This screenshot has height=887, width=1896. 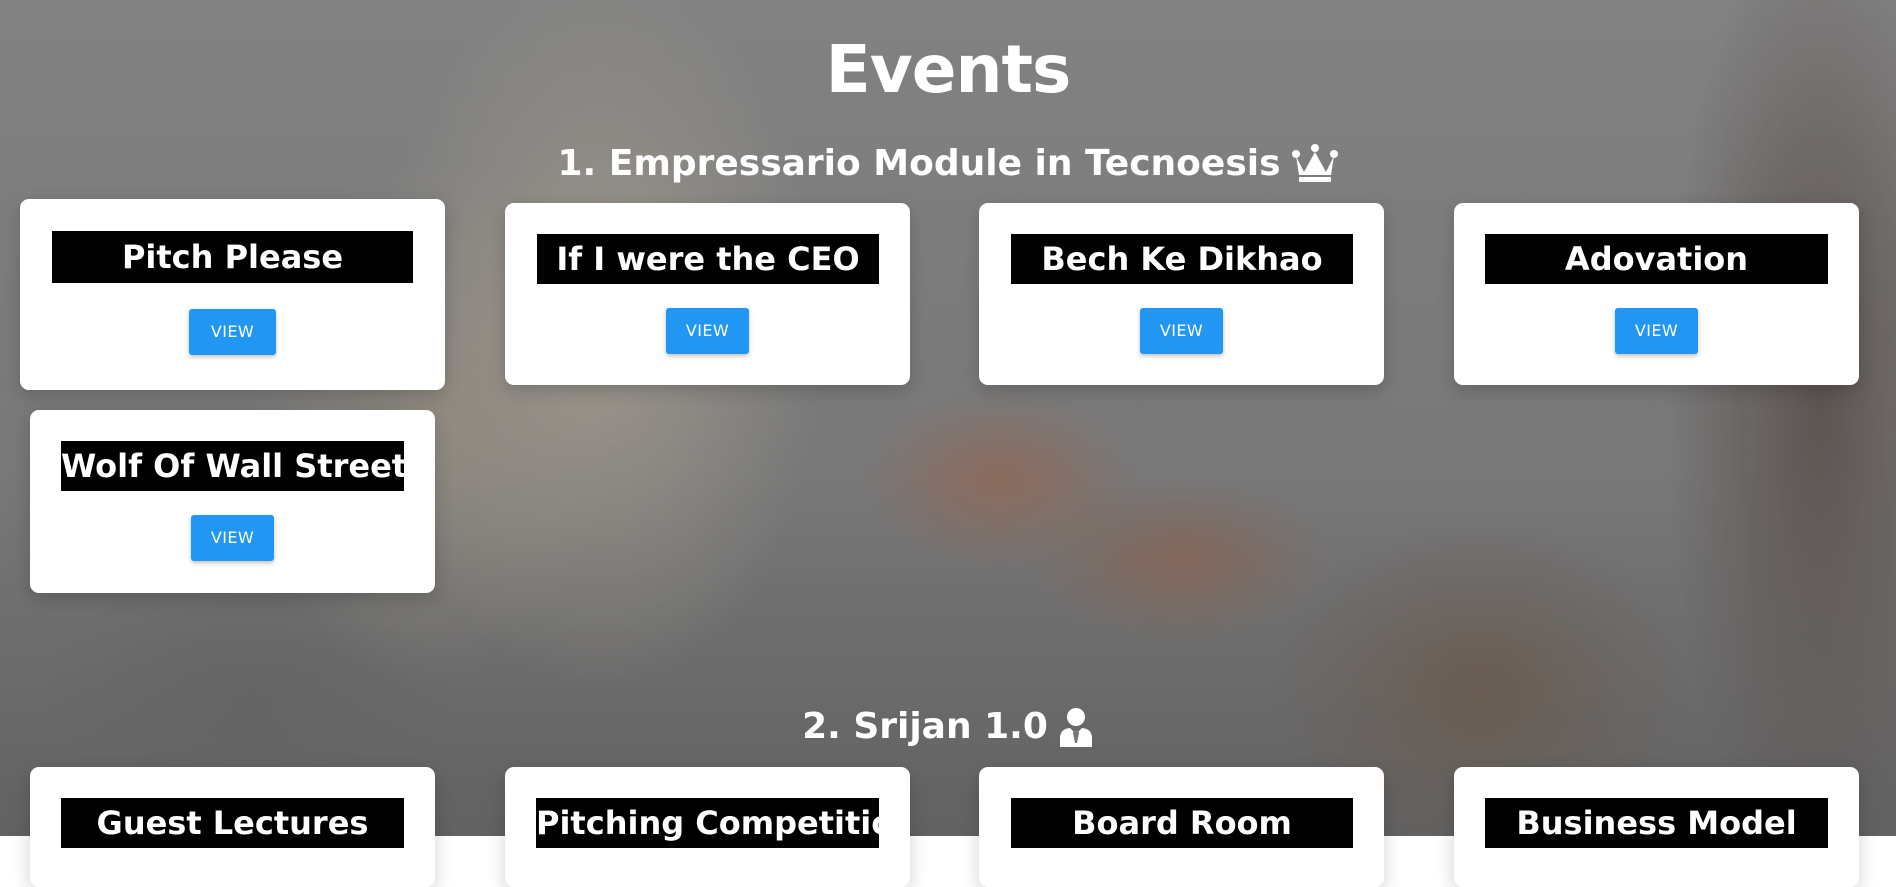 I want to click on event-title: Bech Ke Dikhao, so click(x=1182, y=259).